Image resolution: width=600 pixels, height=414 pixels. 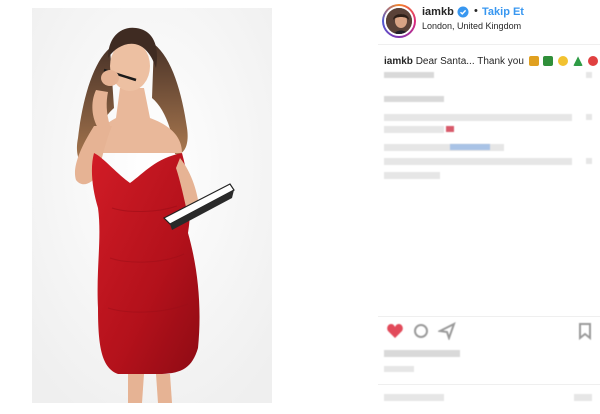 I want to click on follow-button: Takip Et, so click(x=503, y=12).